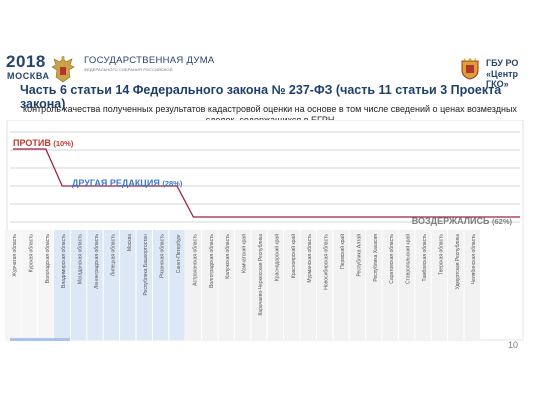 The image size is (540, 405). I want to click on region-label: Магаданская область, so click(81, 259).